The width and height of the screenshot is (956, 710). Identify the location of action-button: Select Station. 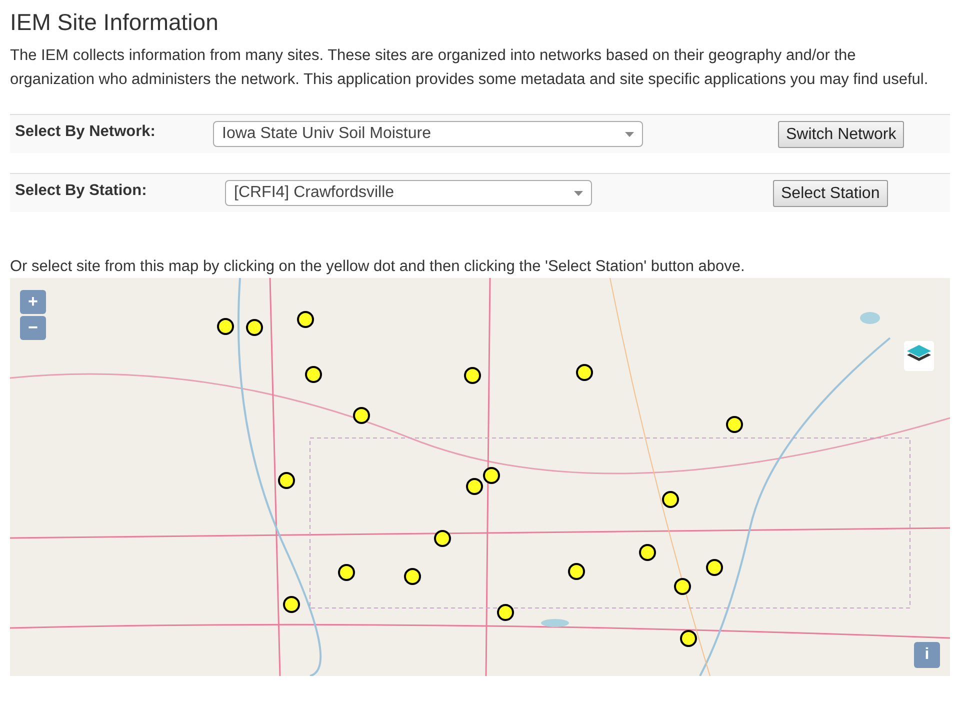
(830, 193).